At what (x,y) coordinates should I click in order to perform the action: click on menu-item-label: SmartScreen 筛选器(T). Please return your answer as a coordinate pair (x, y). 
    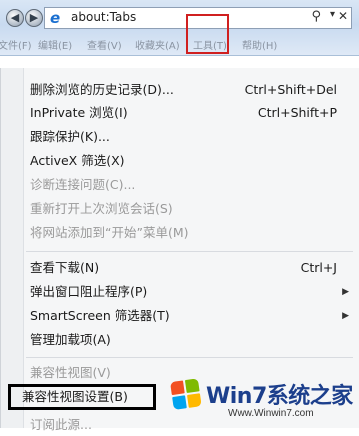
    Looking at the image, I should click on (100, 315).